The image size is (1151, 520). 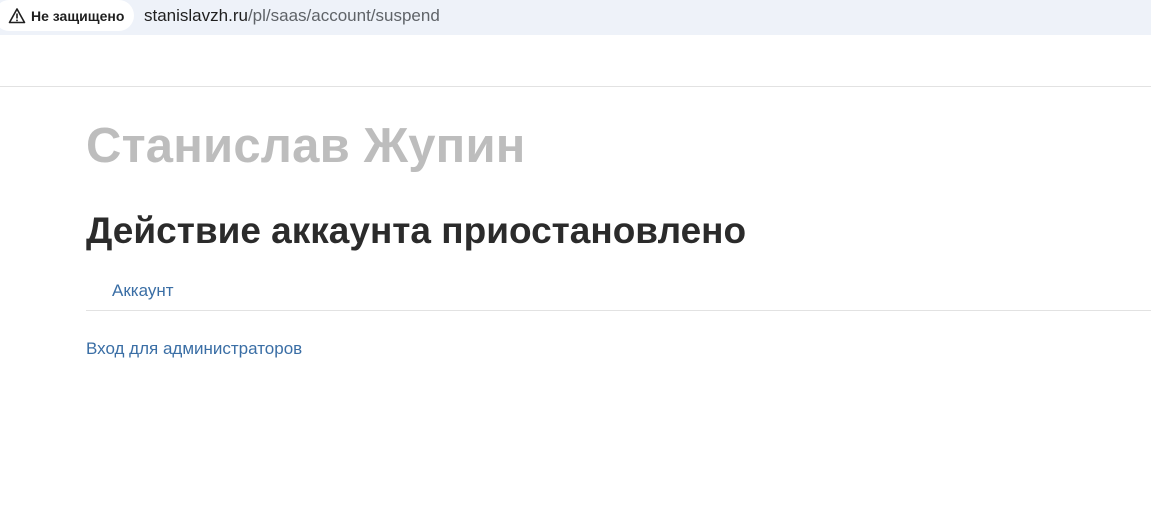 I want to click on url-field: stanislavzh.ru/pl/saas/account/suspend, so click(x=292, y=16).